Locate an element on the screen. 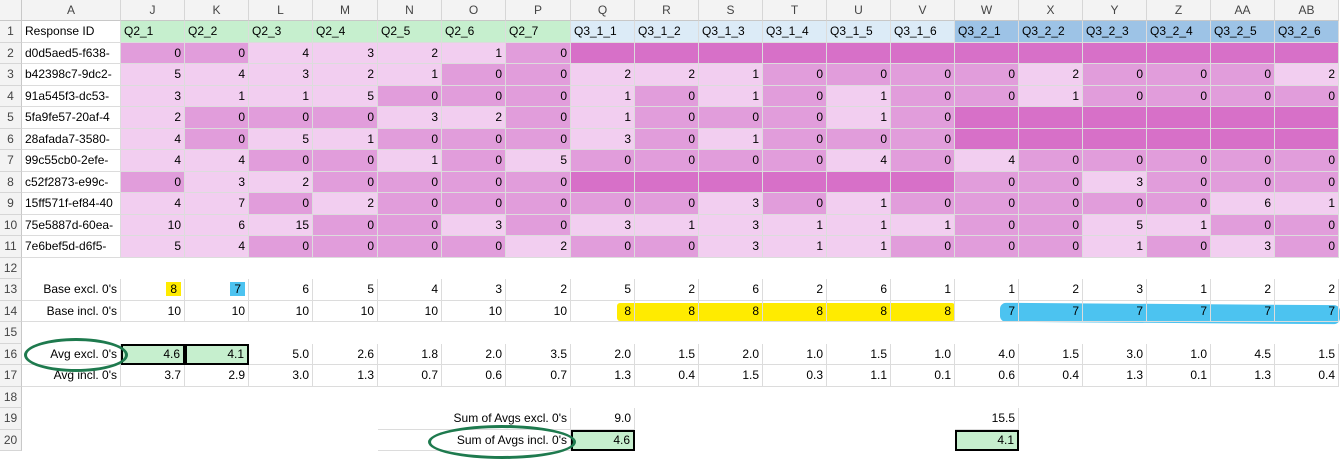 The image size is (1342, 459). avg-incl-cell: 0.4 is located at coordinates (1051, 376).